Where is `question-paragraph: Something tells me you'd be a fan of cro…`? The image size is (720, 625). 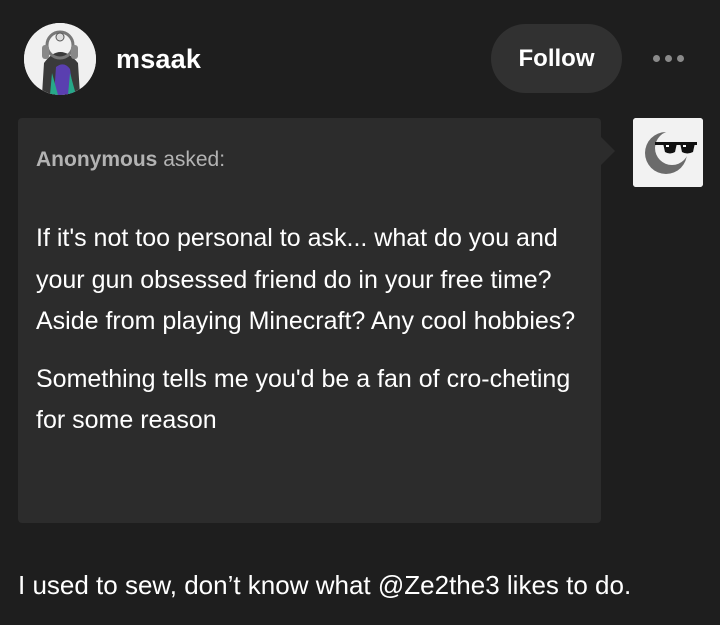
question-paragraph: Something tells me you'd be a fan of cro… is located at coordinates (303, 399).